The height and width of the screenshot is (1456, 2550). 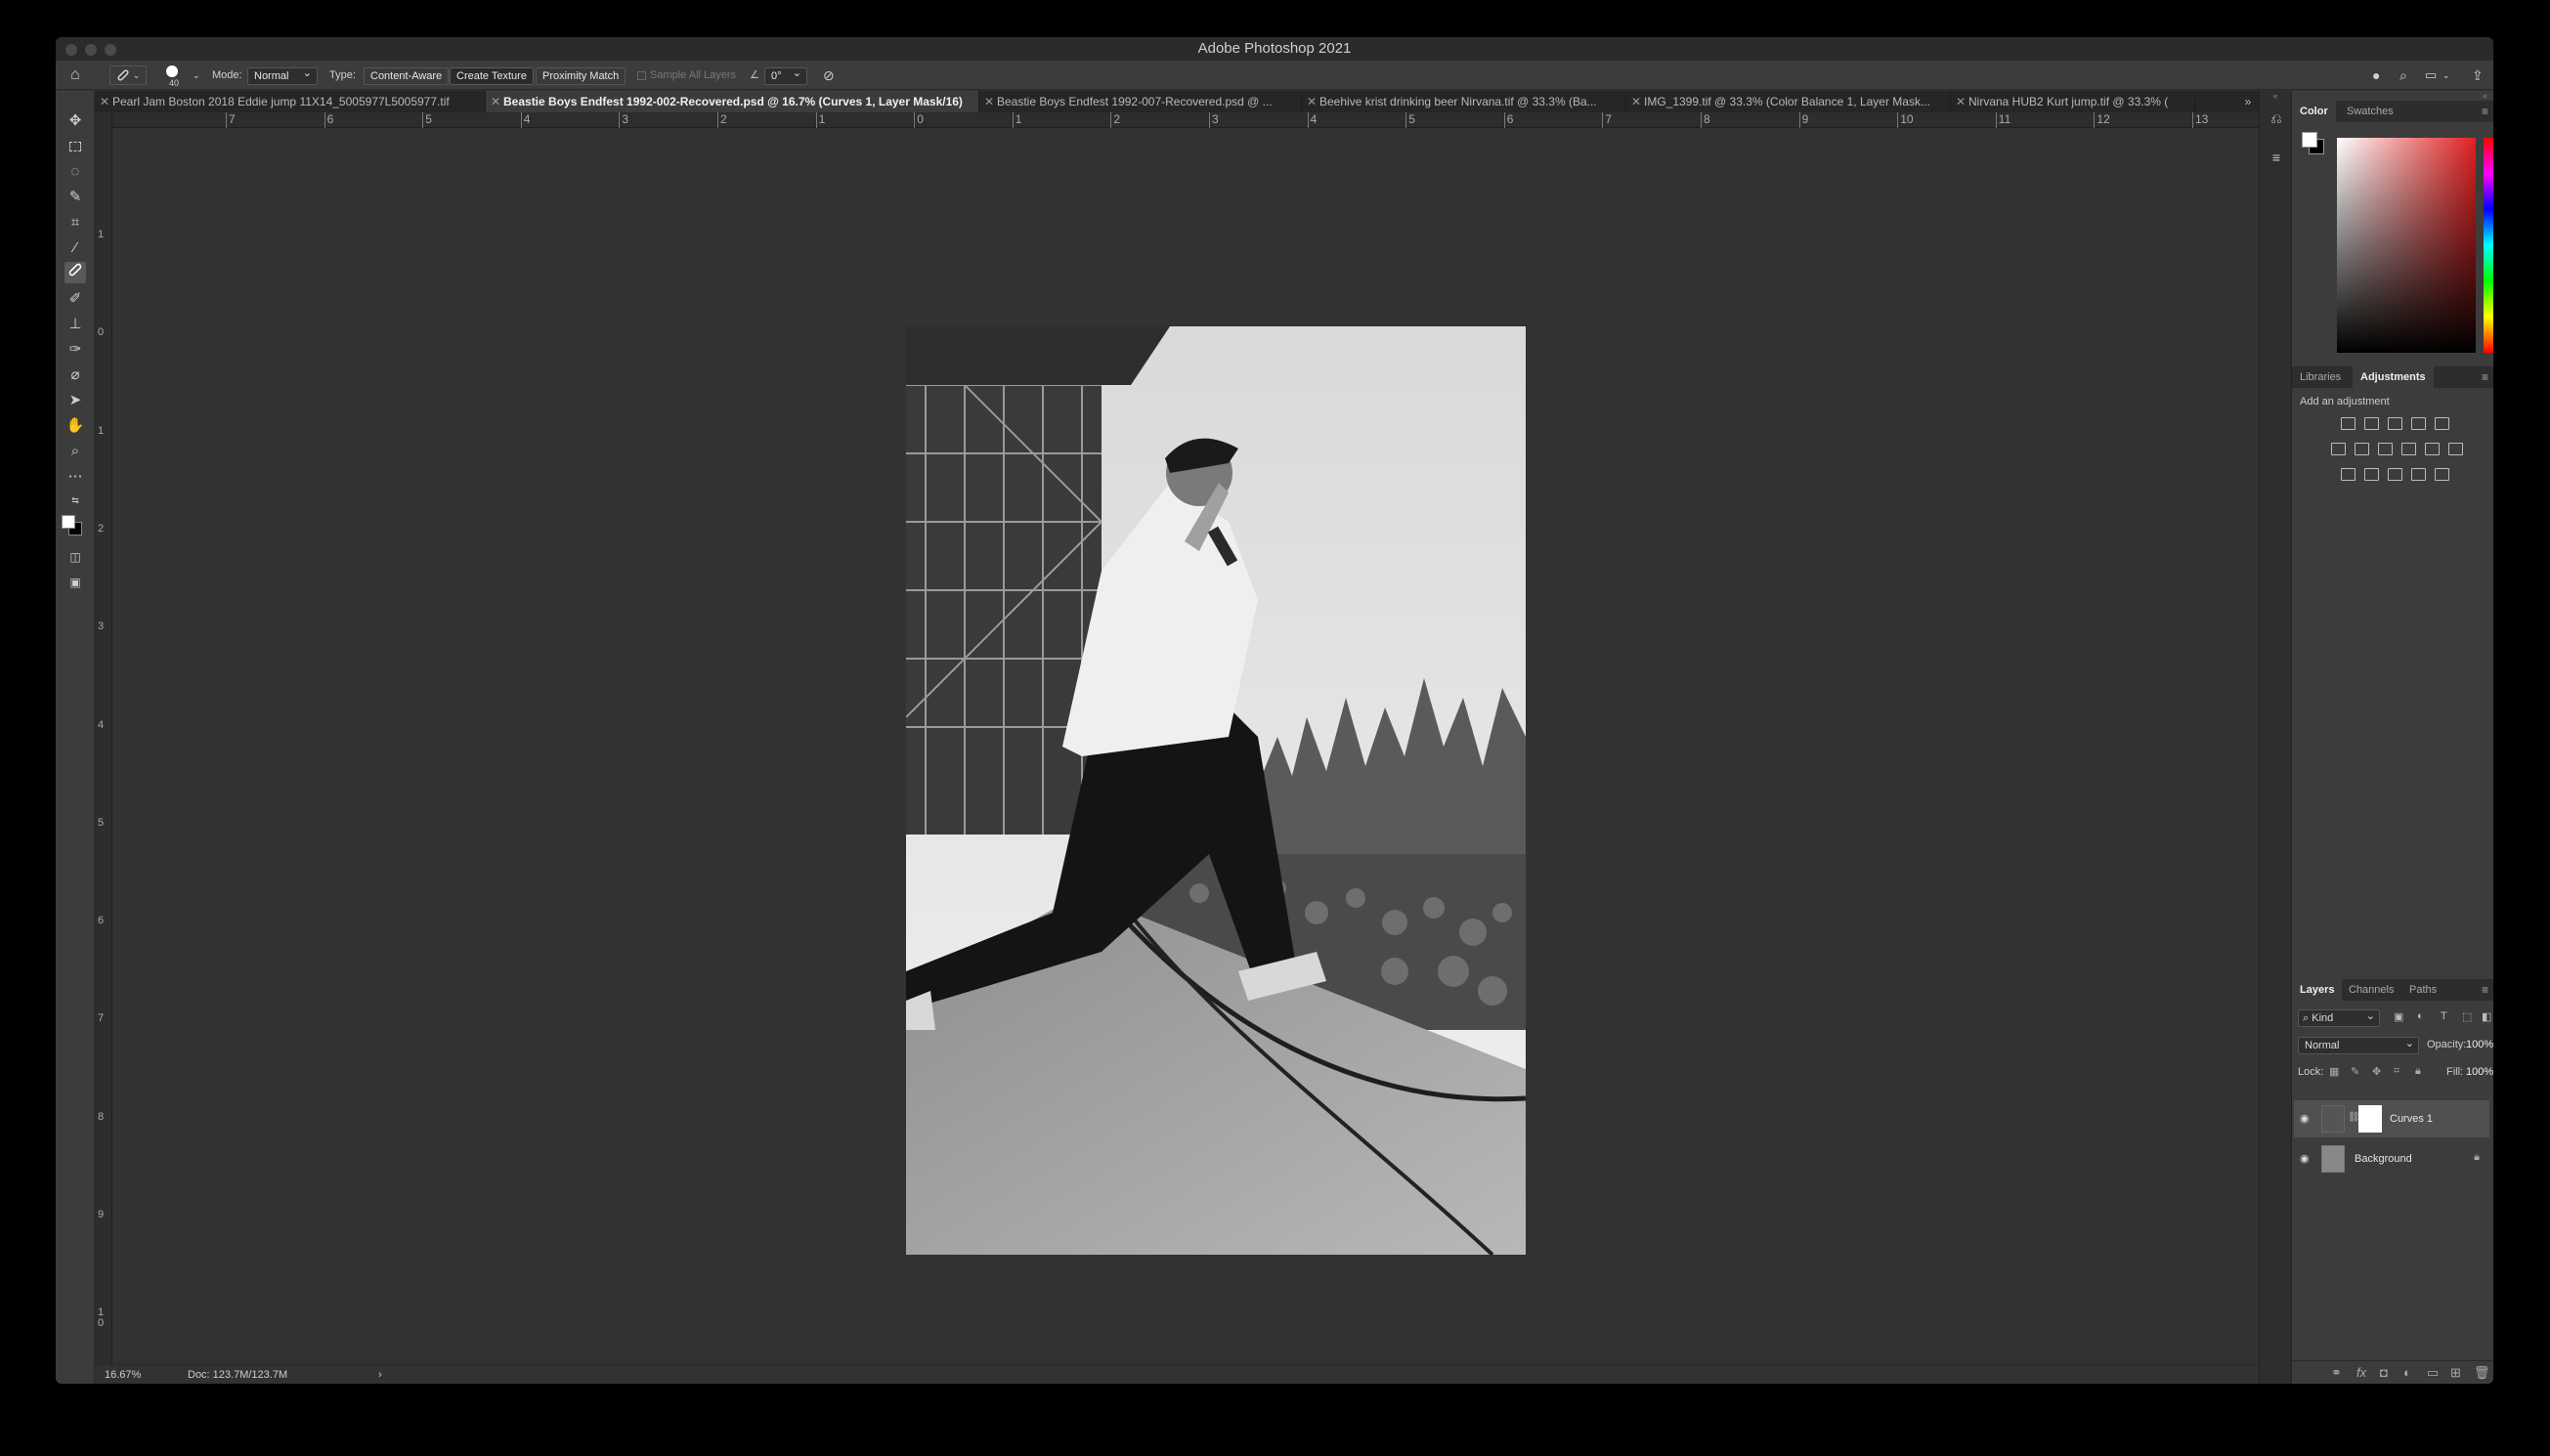 What do you see at coordinates (2370, 111) in the screenshot?
I see `tab-swatches: Swatches` at bounding box center [2370, 111].